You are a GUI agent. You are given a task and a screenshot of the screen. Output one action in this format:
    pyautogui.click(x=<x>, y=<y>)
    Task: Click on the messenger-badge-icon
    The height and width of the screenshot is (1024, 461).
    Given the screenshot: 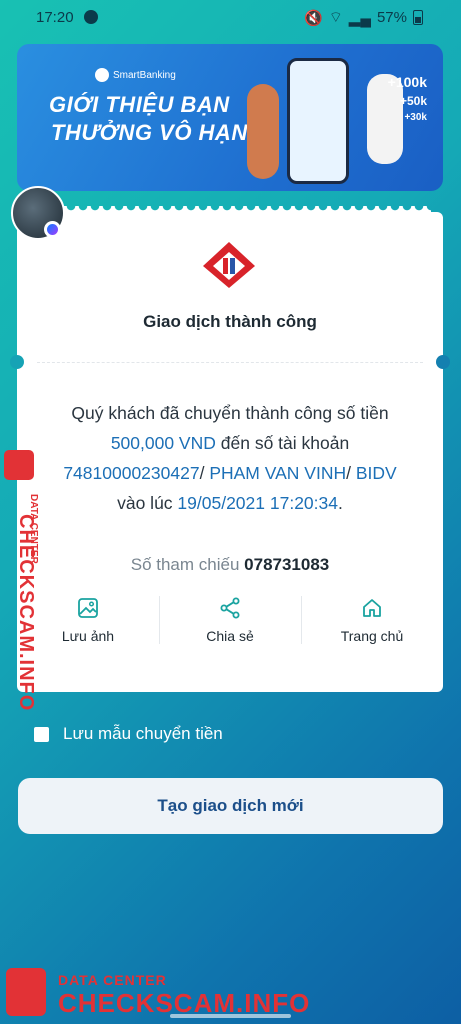 What is the action you would take?
    pyautogui.click(x=52, y=229)
    